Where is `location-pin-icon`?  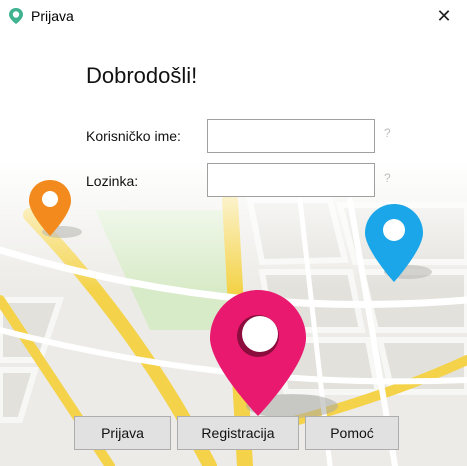
location-pin-icon is located at coordinates (16, 16).